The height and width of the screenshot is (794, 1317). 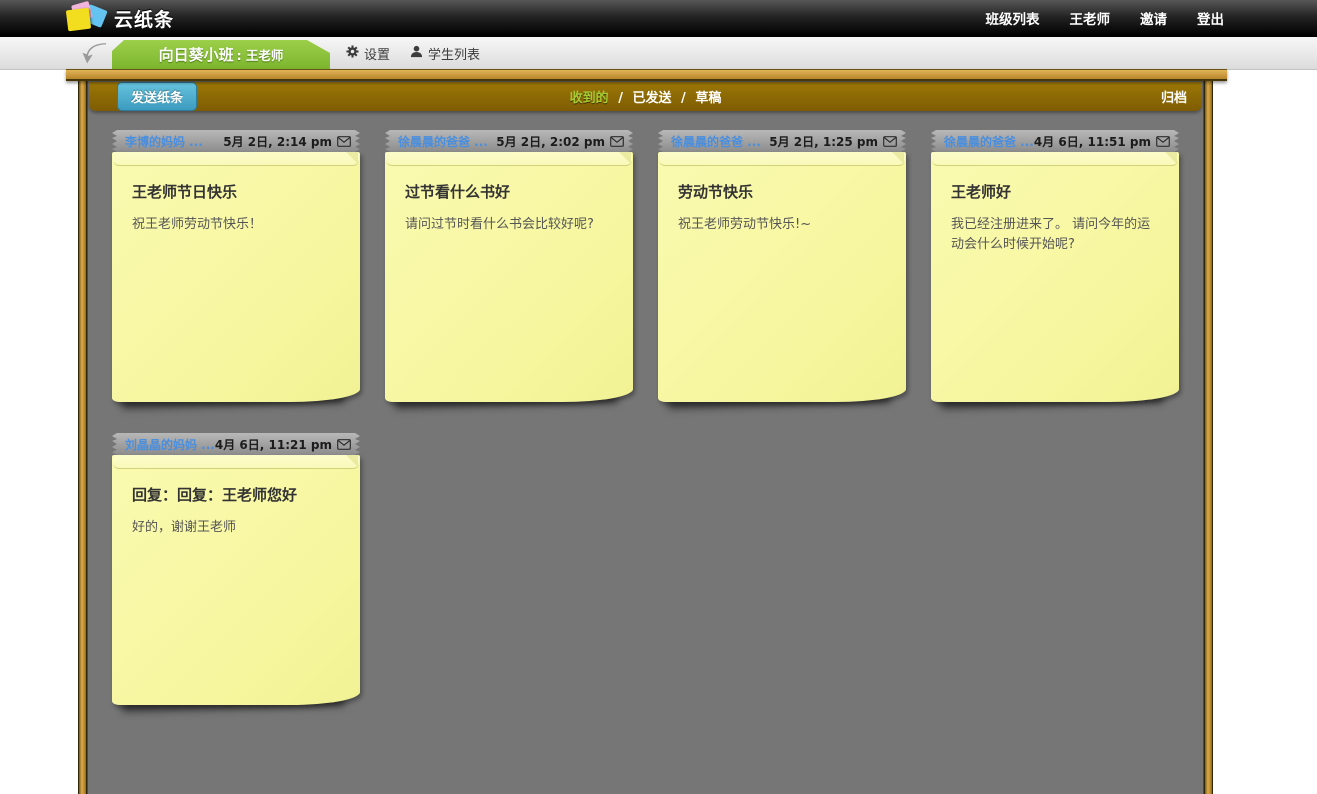 I want to click on note-title: 王老师节日快乐, so click(x=185, y=192).